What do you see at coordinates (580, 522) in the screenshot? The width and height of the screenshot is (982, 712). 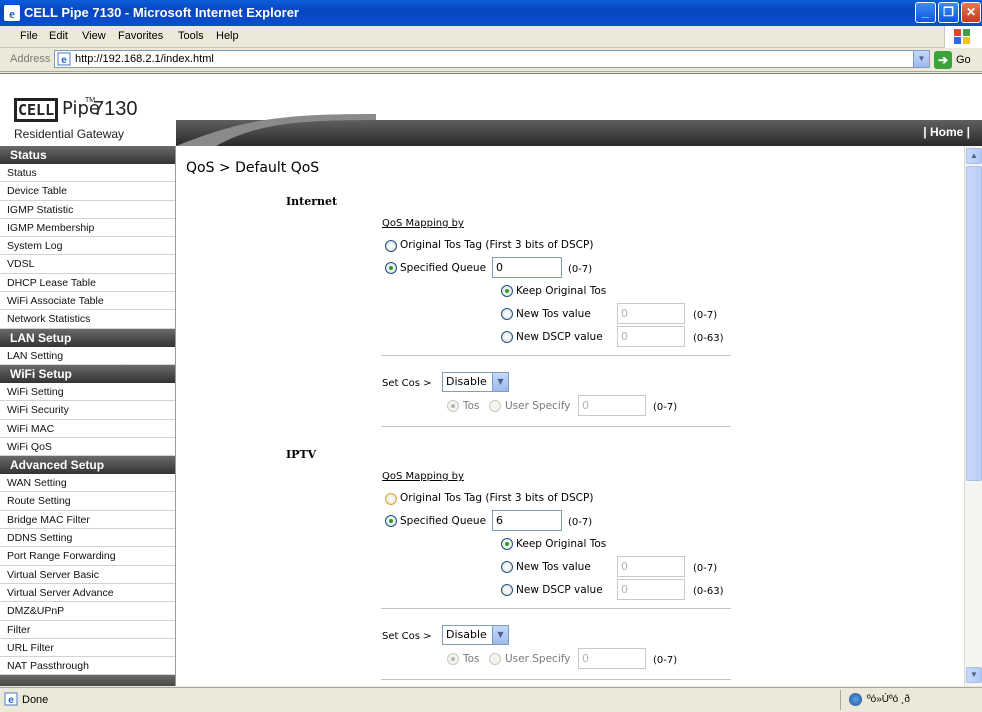 I see `queue-range: (0-7)` at bounding box center [580, 522].